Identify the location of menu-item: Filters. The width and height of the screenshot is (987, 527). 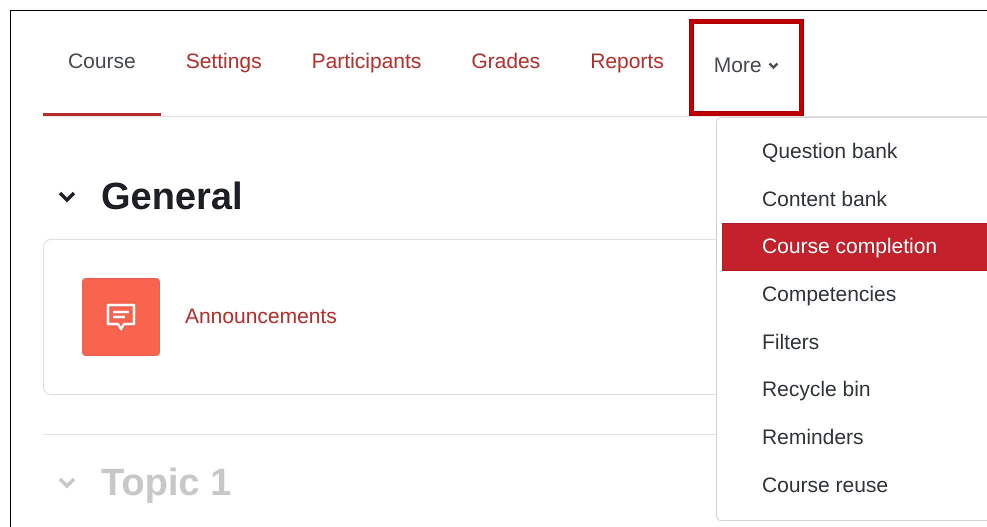
(854, 342).